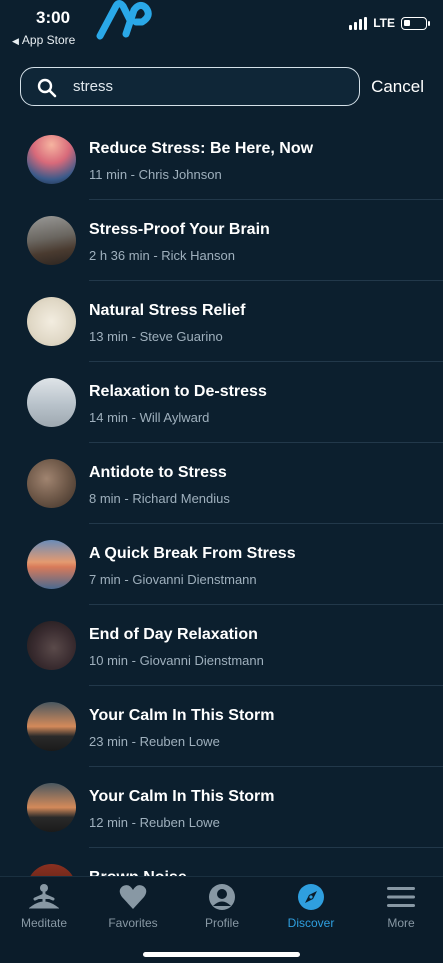 This screenshot has height=963, width=443. Describe the element at coordinates (47, 88) in the screenshot. I see `search-icon` at that location.